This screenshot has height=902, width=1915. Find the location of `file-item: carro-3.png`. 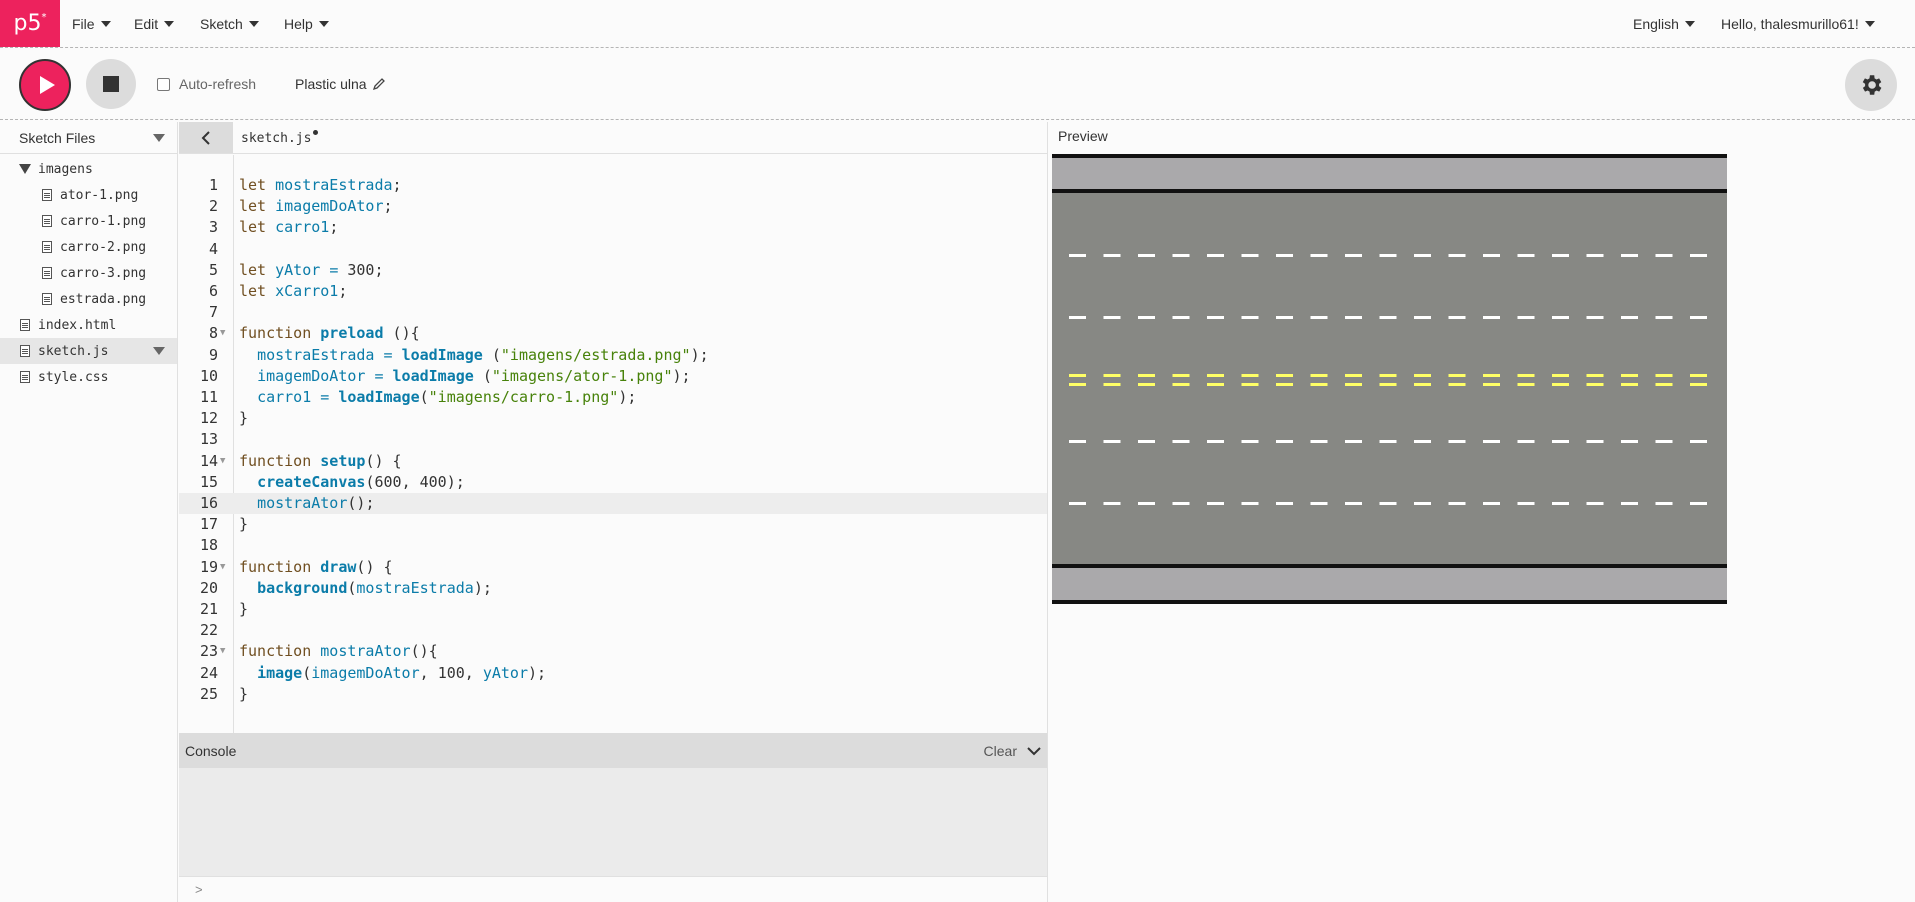

file-item: carro-3.png is located at coordinates (88, 273).